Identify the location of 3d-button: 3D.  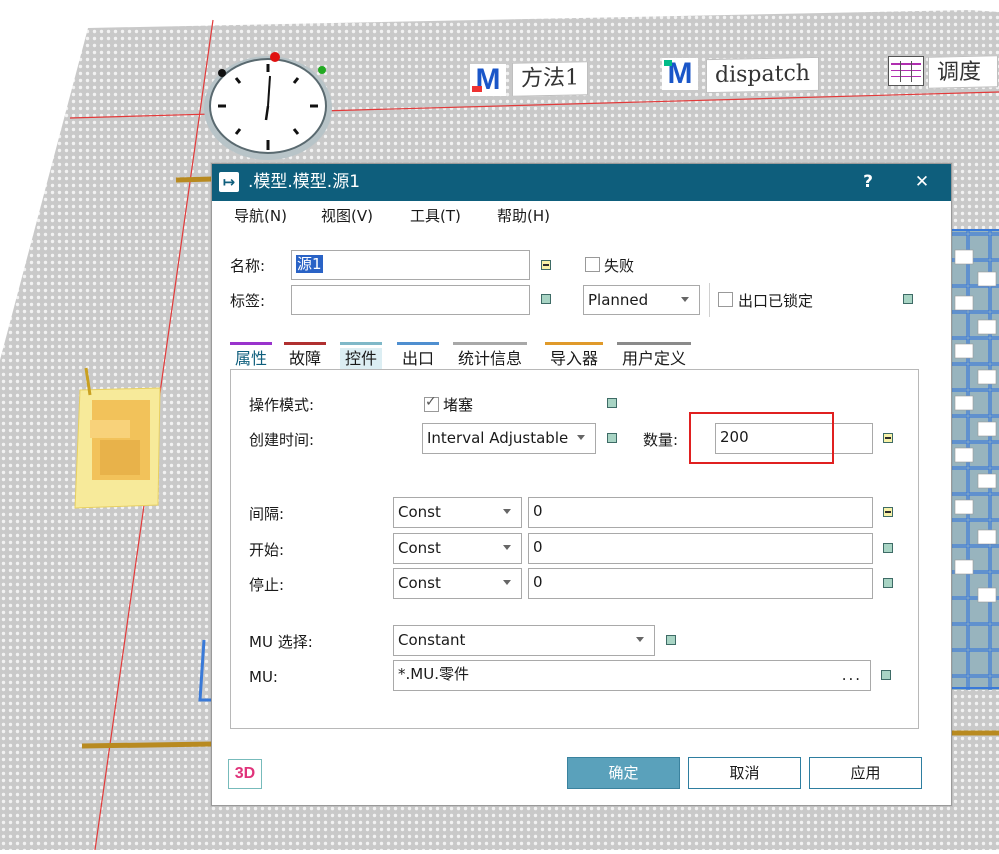
(245, 774).